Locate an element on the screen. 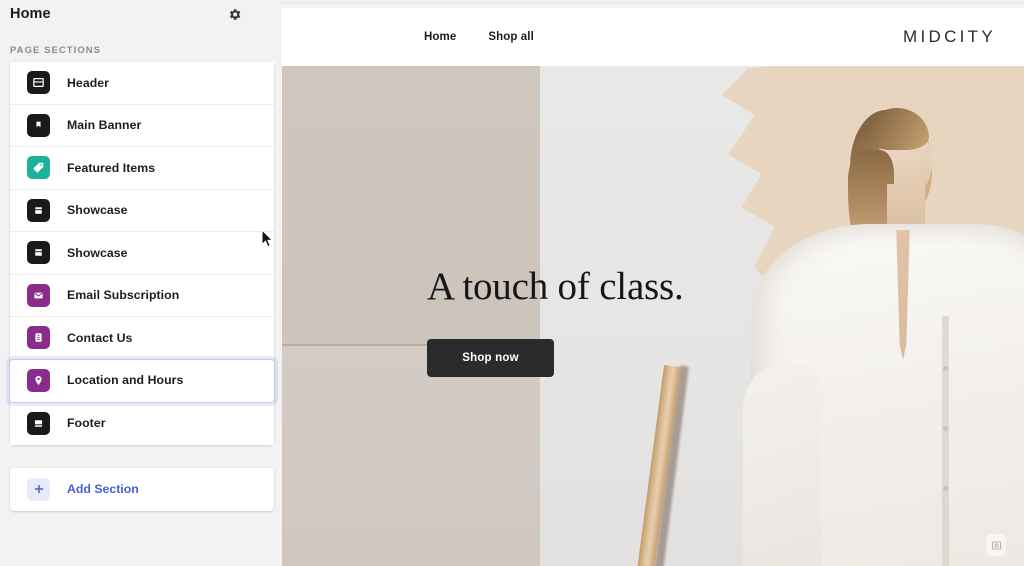 The height and width of the screenshot is (566, 1024). nav-link-home: Home is located at coordinates (440, 37).